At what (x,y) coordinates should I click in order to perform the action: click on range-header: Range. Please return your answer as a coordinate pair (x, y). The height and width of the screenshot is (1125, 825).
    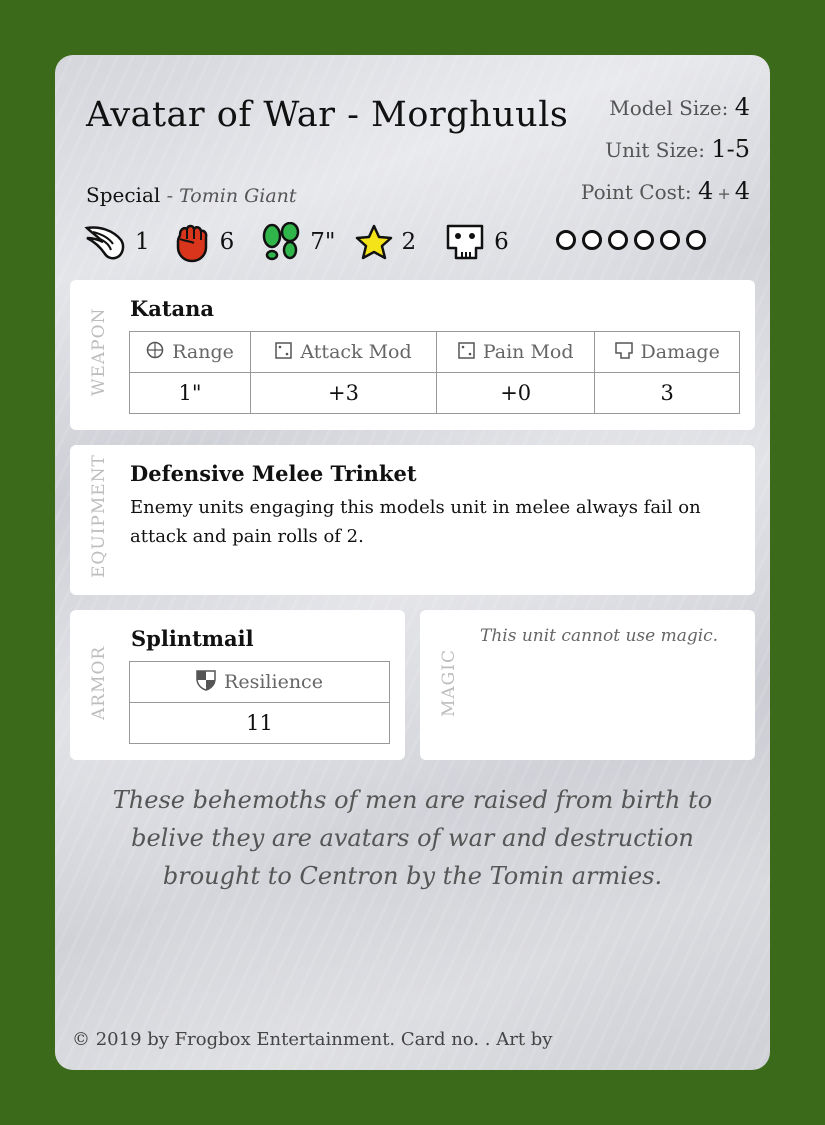
    Looking at the image, I should click on (190, 352).